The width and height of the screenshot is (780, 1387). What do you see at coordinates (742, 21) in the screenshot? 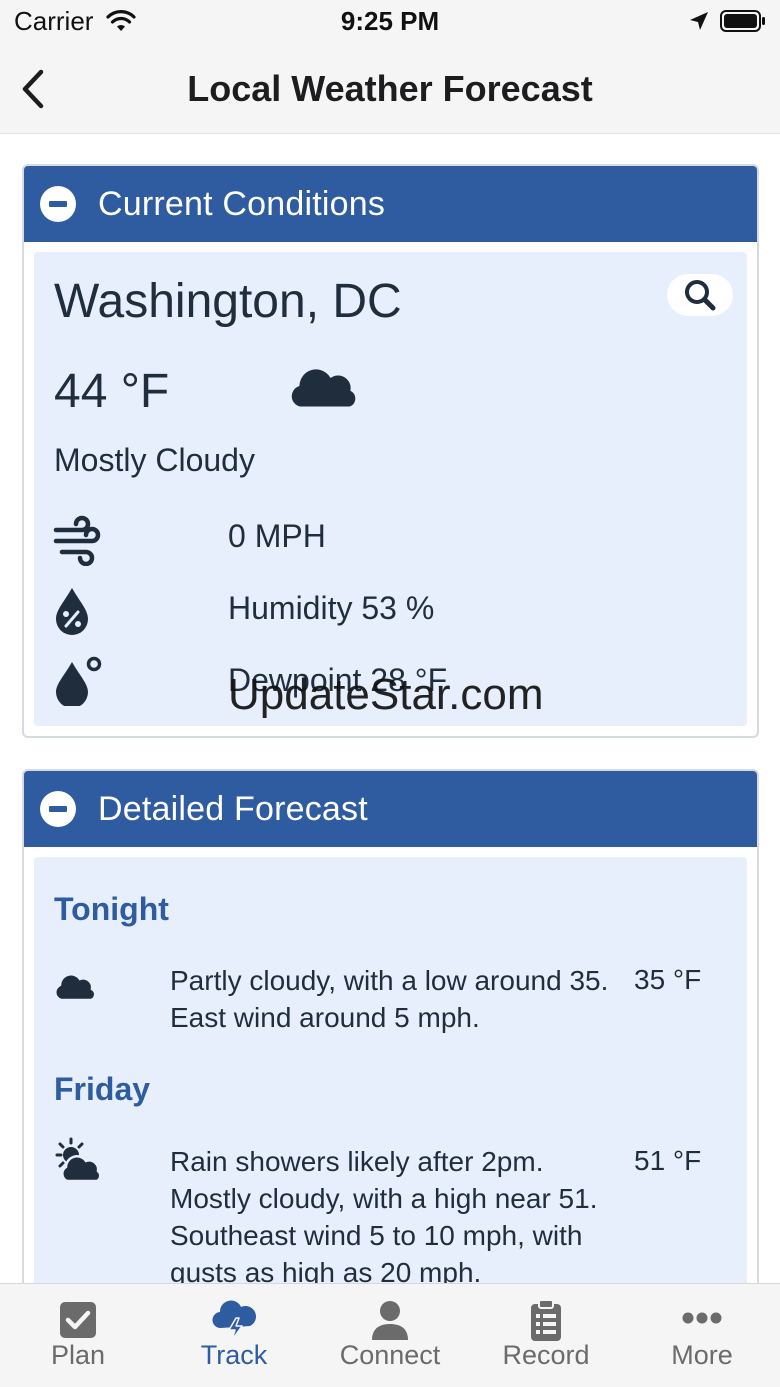
I see `battery-icon` at bounding box center [742, 21].